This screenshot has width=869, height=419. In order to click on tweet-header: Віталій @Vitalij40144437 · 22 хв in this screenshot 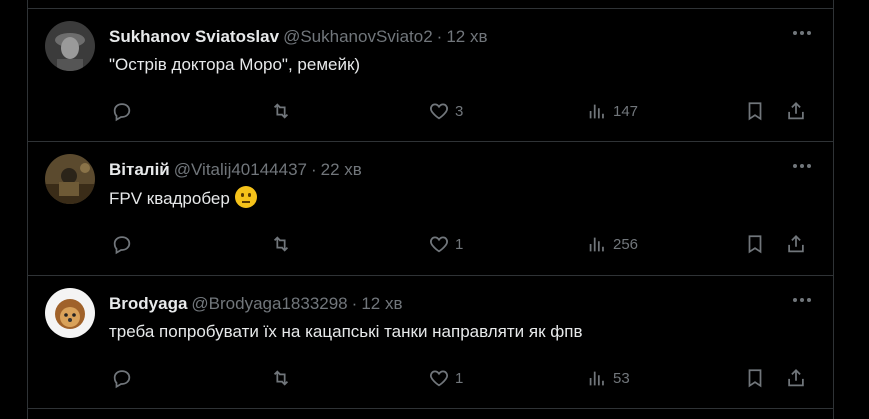, I will do `click(235, 170)`.